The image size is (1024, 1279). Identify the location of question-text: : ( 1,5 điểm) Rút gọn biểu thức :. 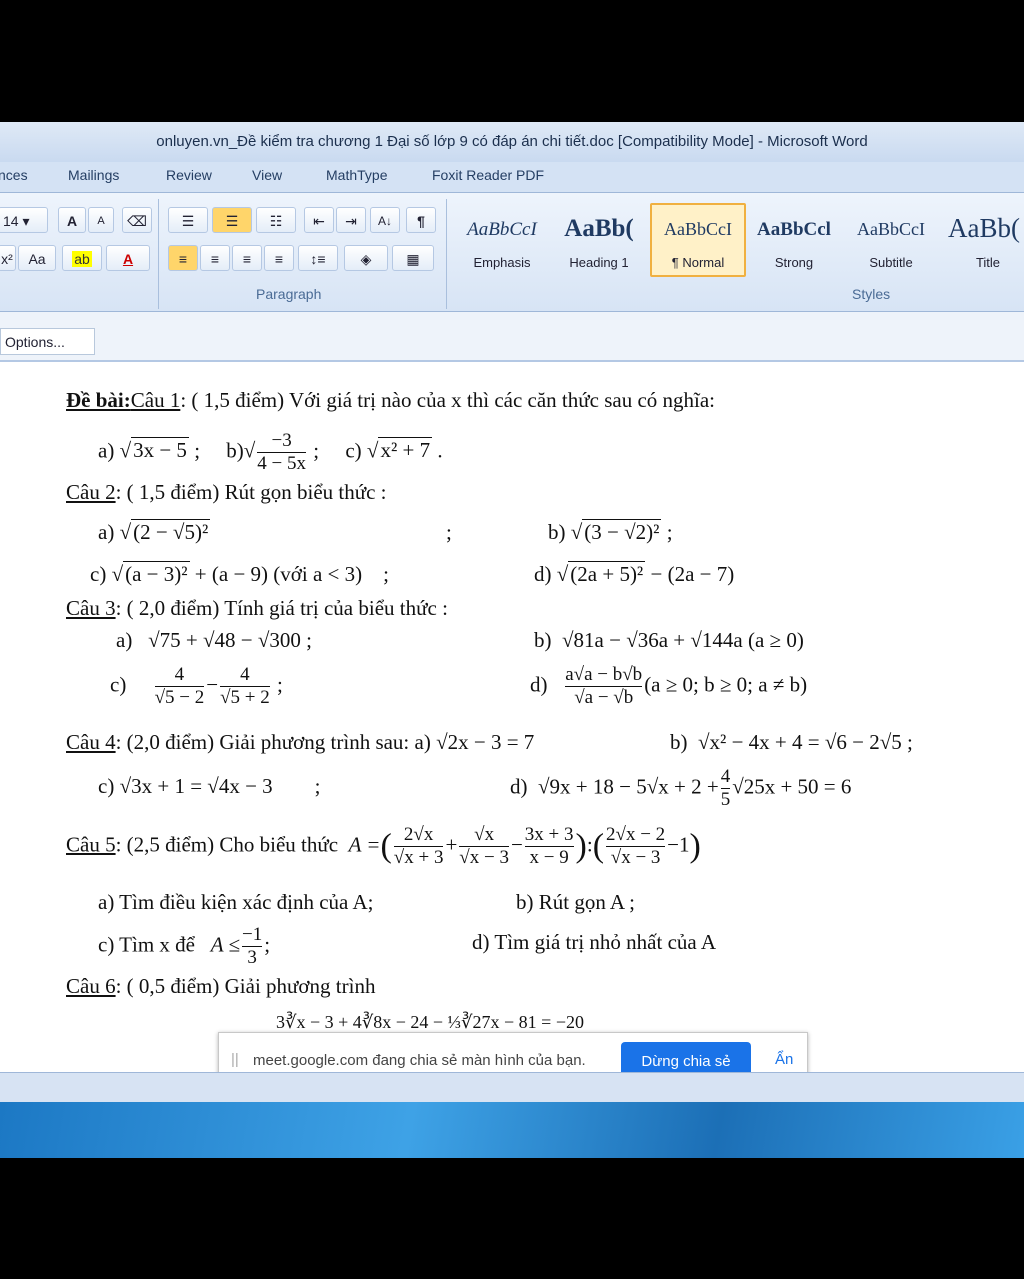
(251, 492).